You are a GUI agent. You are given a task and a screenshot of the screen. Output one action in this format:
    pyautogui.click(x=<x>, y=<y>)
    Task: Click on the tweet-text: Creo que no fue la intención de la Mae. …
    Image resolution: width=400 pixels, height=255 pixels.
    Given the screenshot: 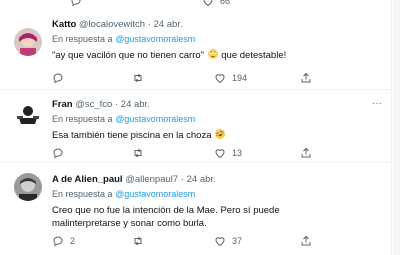 What is the action you would take?
    pyautogui.click(x=166, y=217)
    